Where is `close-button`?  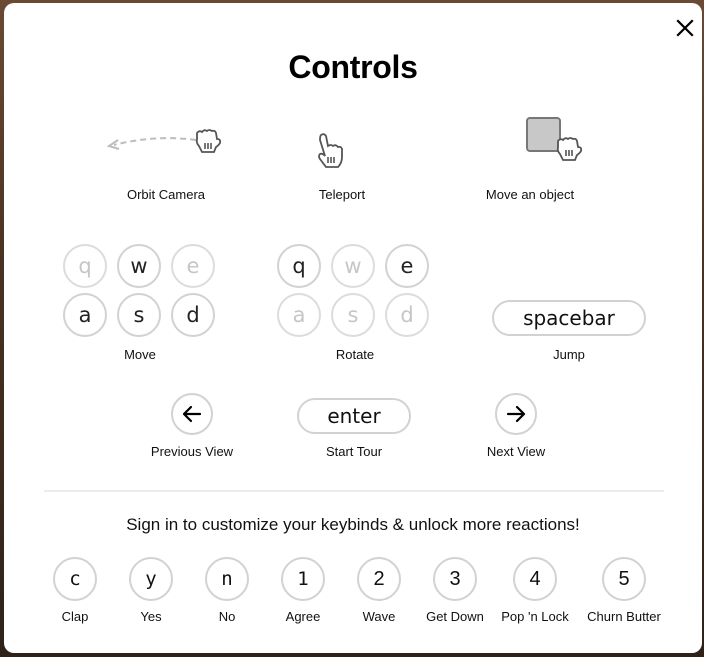 close-button is located at coordinates (685, 28).